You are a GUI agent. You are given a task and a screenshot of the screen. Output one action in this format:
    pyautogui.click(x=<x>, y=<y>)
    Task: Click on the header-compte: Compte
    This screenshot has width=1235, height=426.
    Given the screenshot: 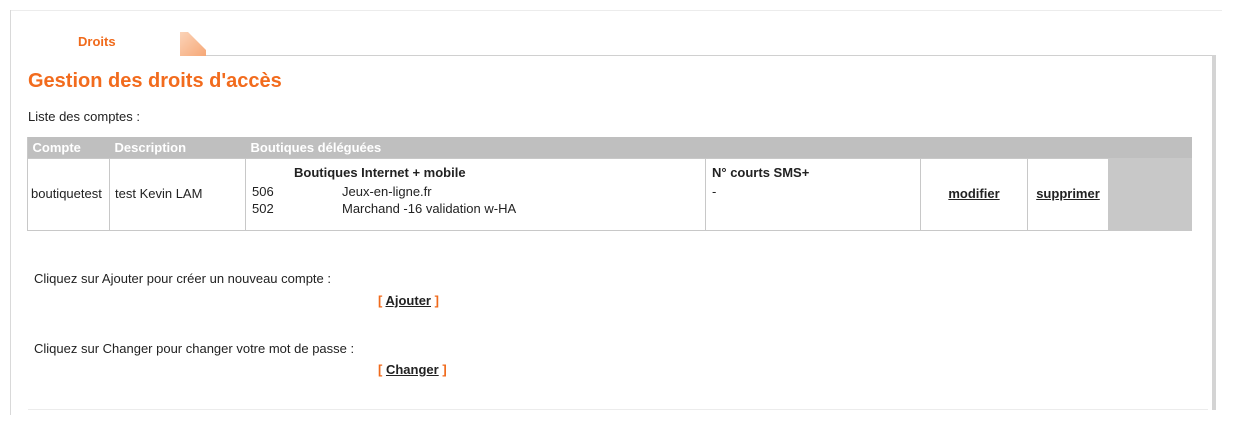 What is the action you would take?
    pyautogui.click(x=68, y=148)
    